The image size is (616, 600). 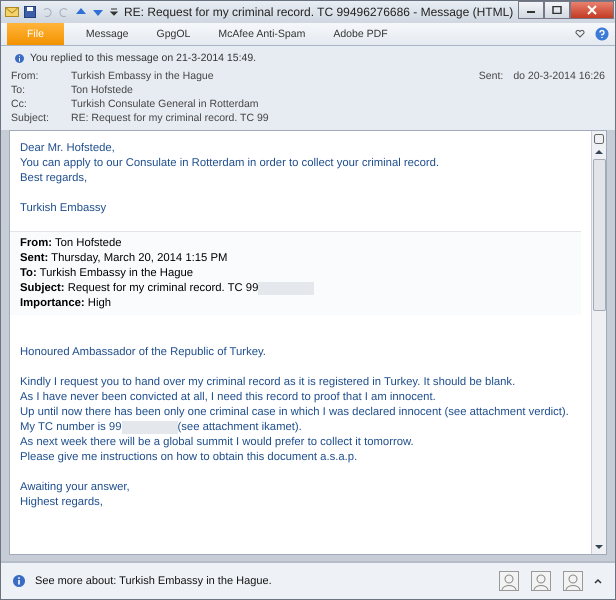 I want to click on ribbon-tab: McAfee Anti-Spam, so click(x=262, y=34).